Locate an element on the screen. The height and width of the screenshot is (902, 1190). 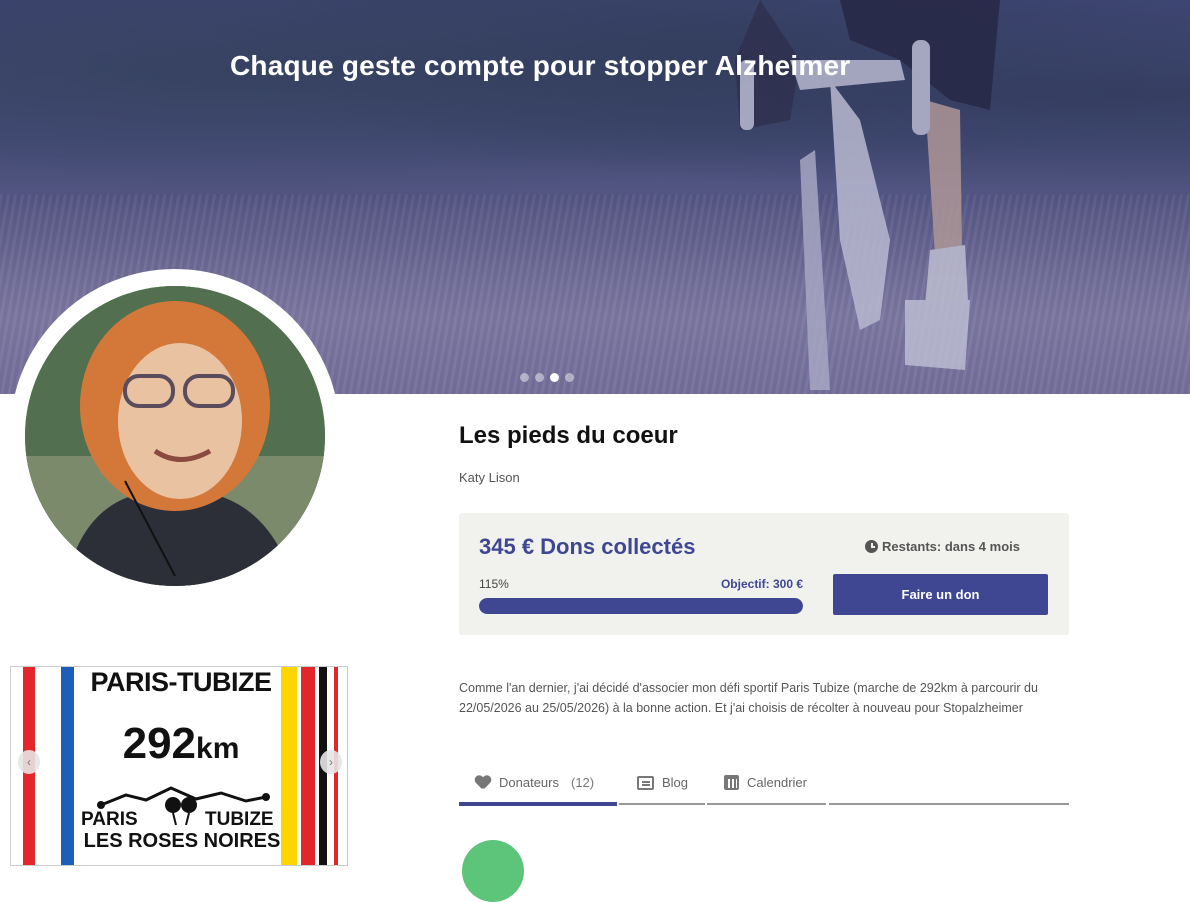
tab-donateurs-count: (12) is located at coordinates (582, 782).